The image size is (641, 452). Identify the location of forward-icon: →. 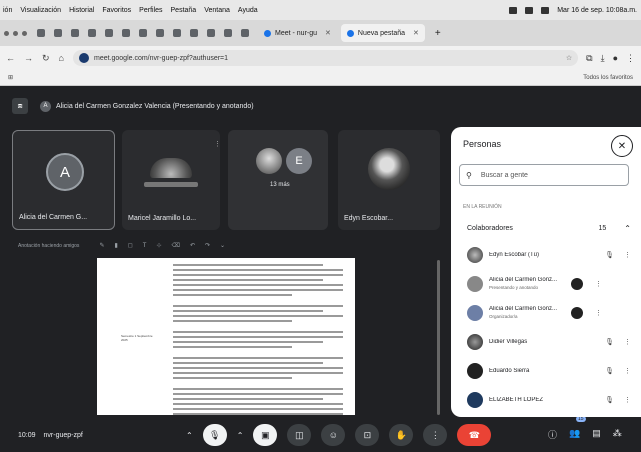
(28, 58).